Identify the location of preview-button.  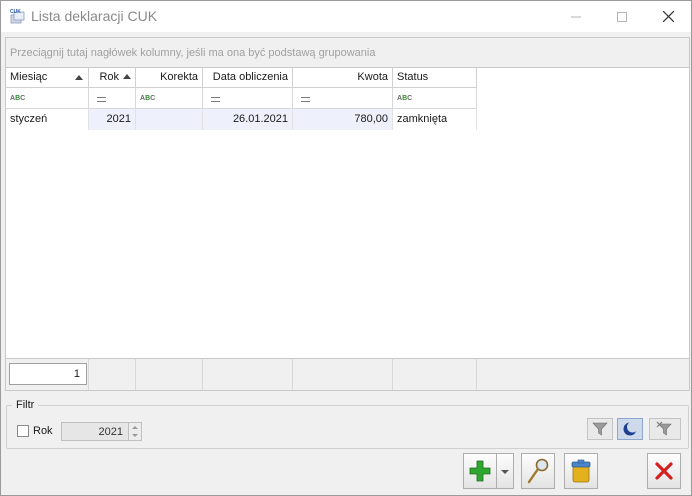
(538, 471).